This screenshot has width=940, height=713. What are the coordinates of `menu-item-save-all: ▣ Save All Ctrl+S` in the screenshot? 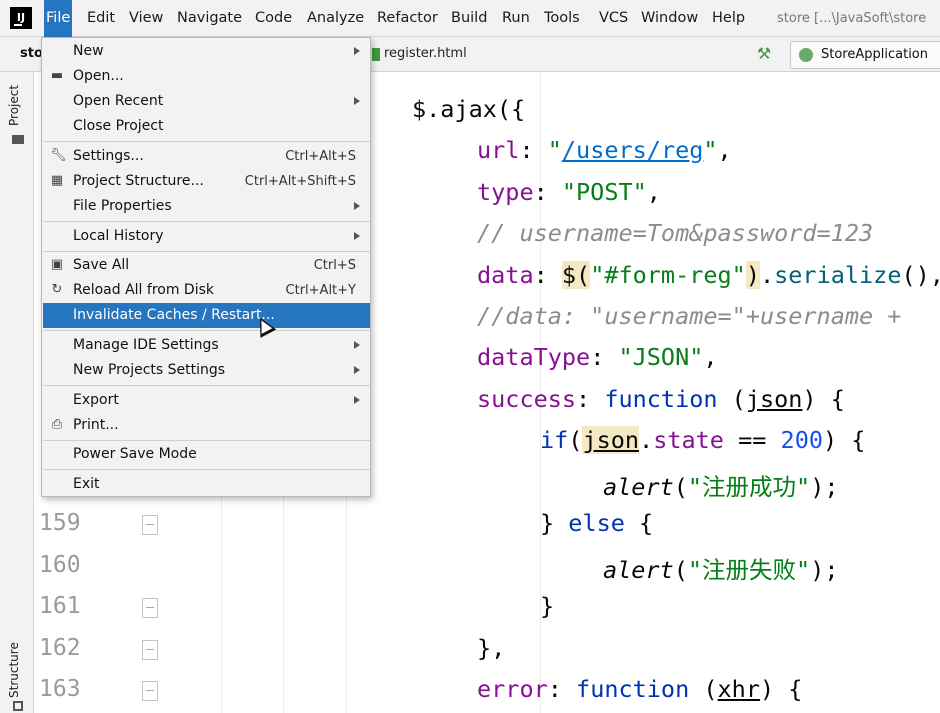 It's located at (206, 265).